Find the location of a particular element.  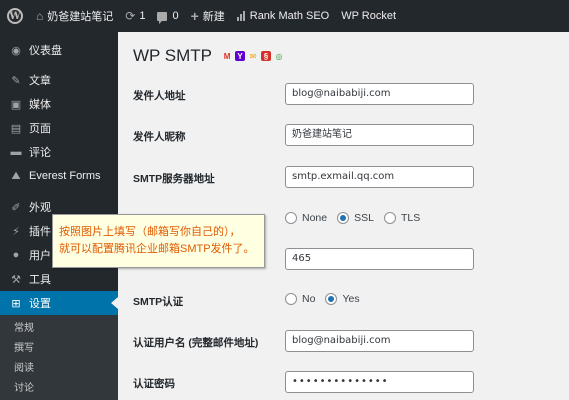

submenu-general: 常规 is located at coordinates (59, 329).